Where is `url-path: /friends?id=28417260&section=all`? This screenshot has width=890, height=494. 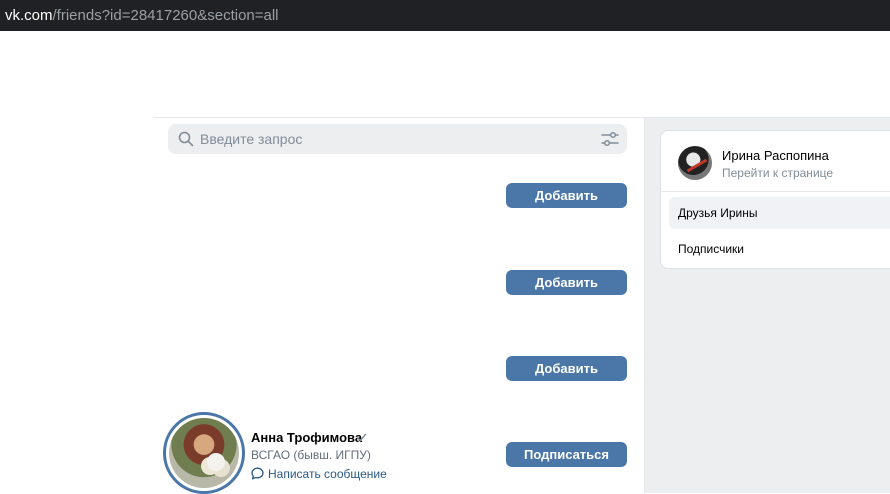
url-path: /friends?id=28417260&section=all is located at coordinates (165, 15).